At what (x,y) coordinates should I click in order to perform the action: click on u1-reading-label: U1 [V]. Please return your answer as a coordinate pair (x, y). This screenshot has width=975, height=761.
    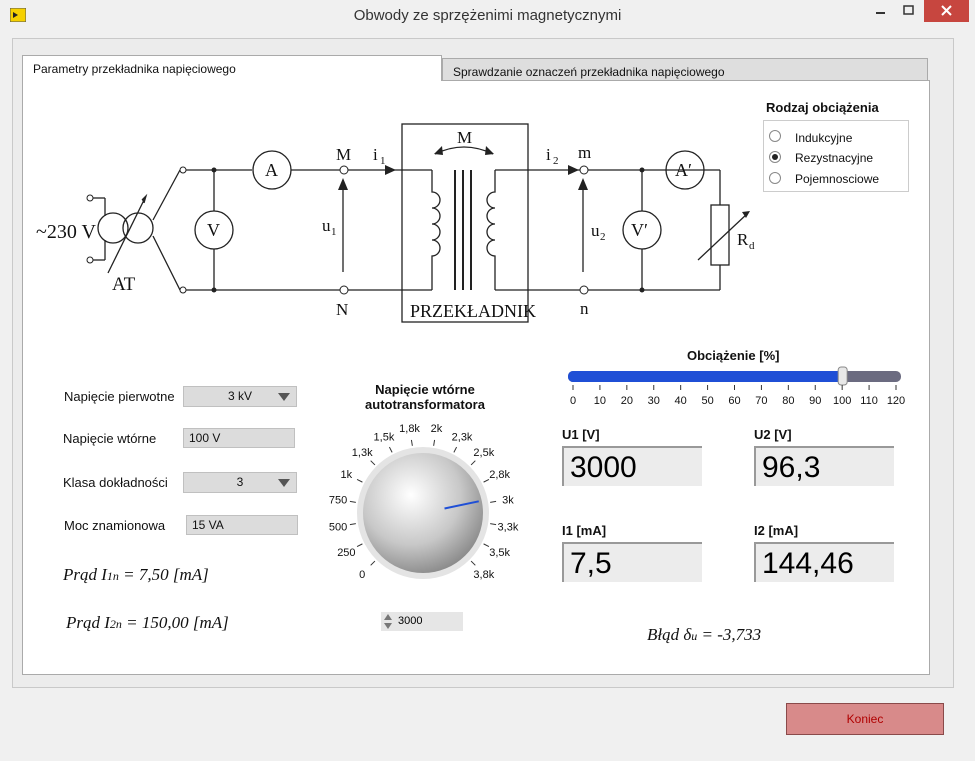
    Looking at the image, I should click on (581, 434).